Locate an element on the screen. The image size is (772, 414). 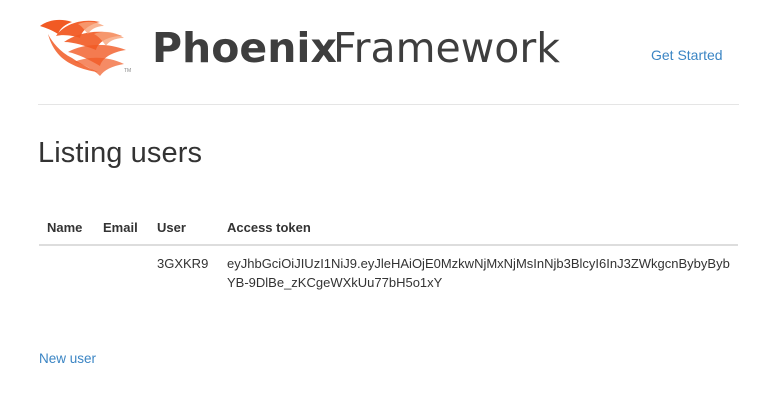
logo-wordmark-light: Framework is located at coordinates (446, 48).